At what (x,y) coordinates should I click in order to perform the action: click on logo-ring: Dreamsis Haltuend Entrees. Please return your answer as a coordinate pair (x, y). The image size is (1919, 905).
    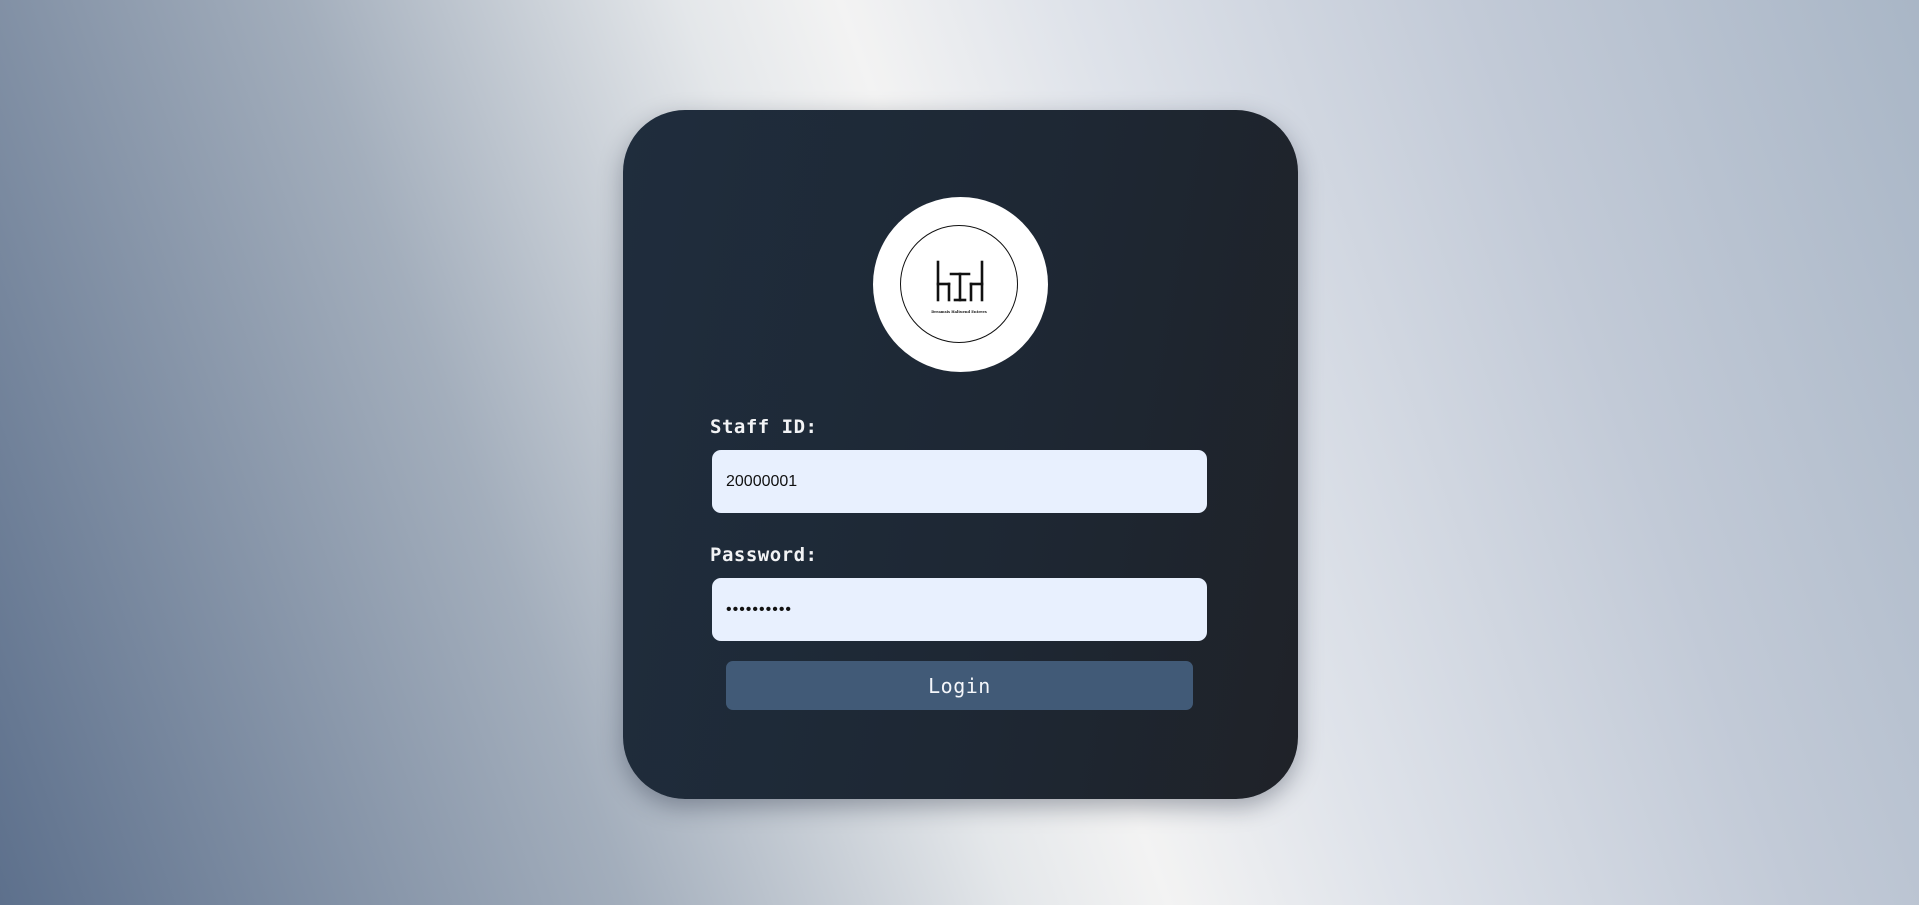
    Looking at the image, I should click on (959, 284).